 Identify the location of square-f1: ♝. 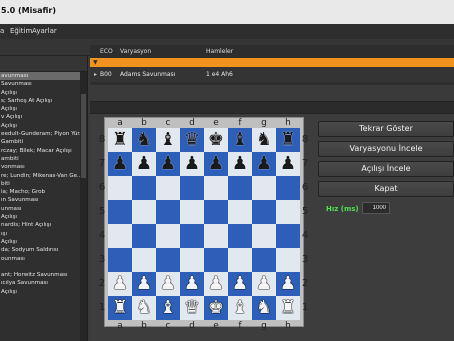
(240, 308).